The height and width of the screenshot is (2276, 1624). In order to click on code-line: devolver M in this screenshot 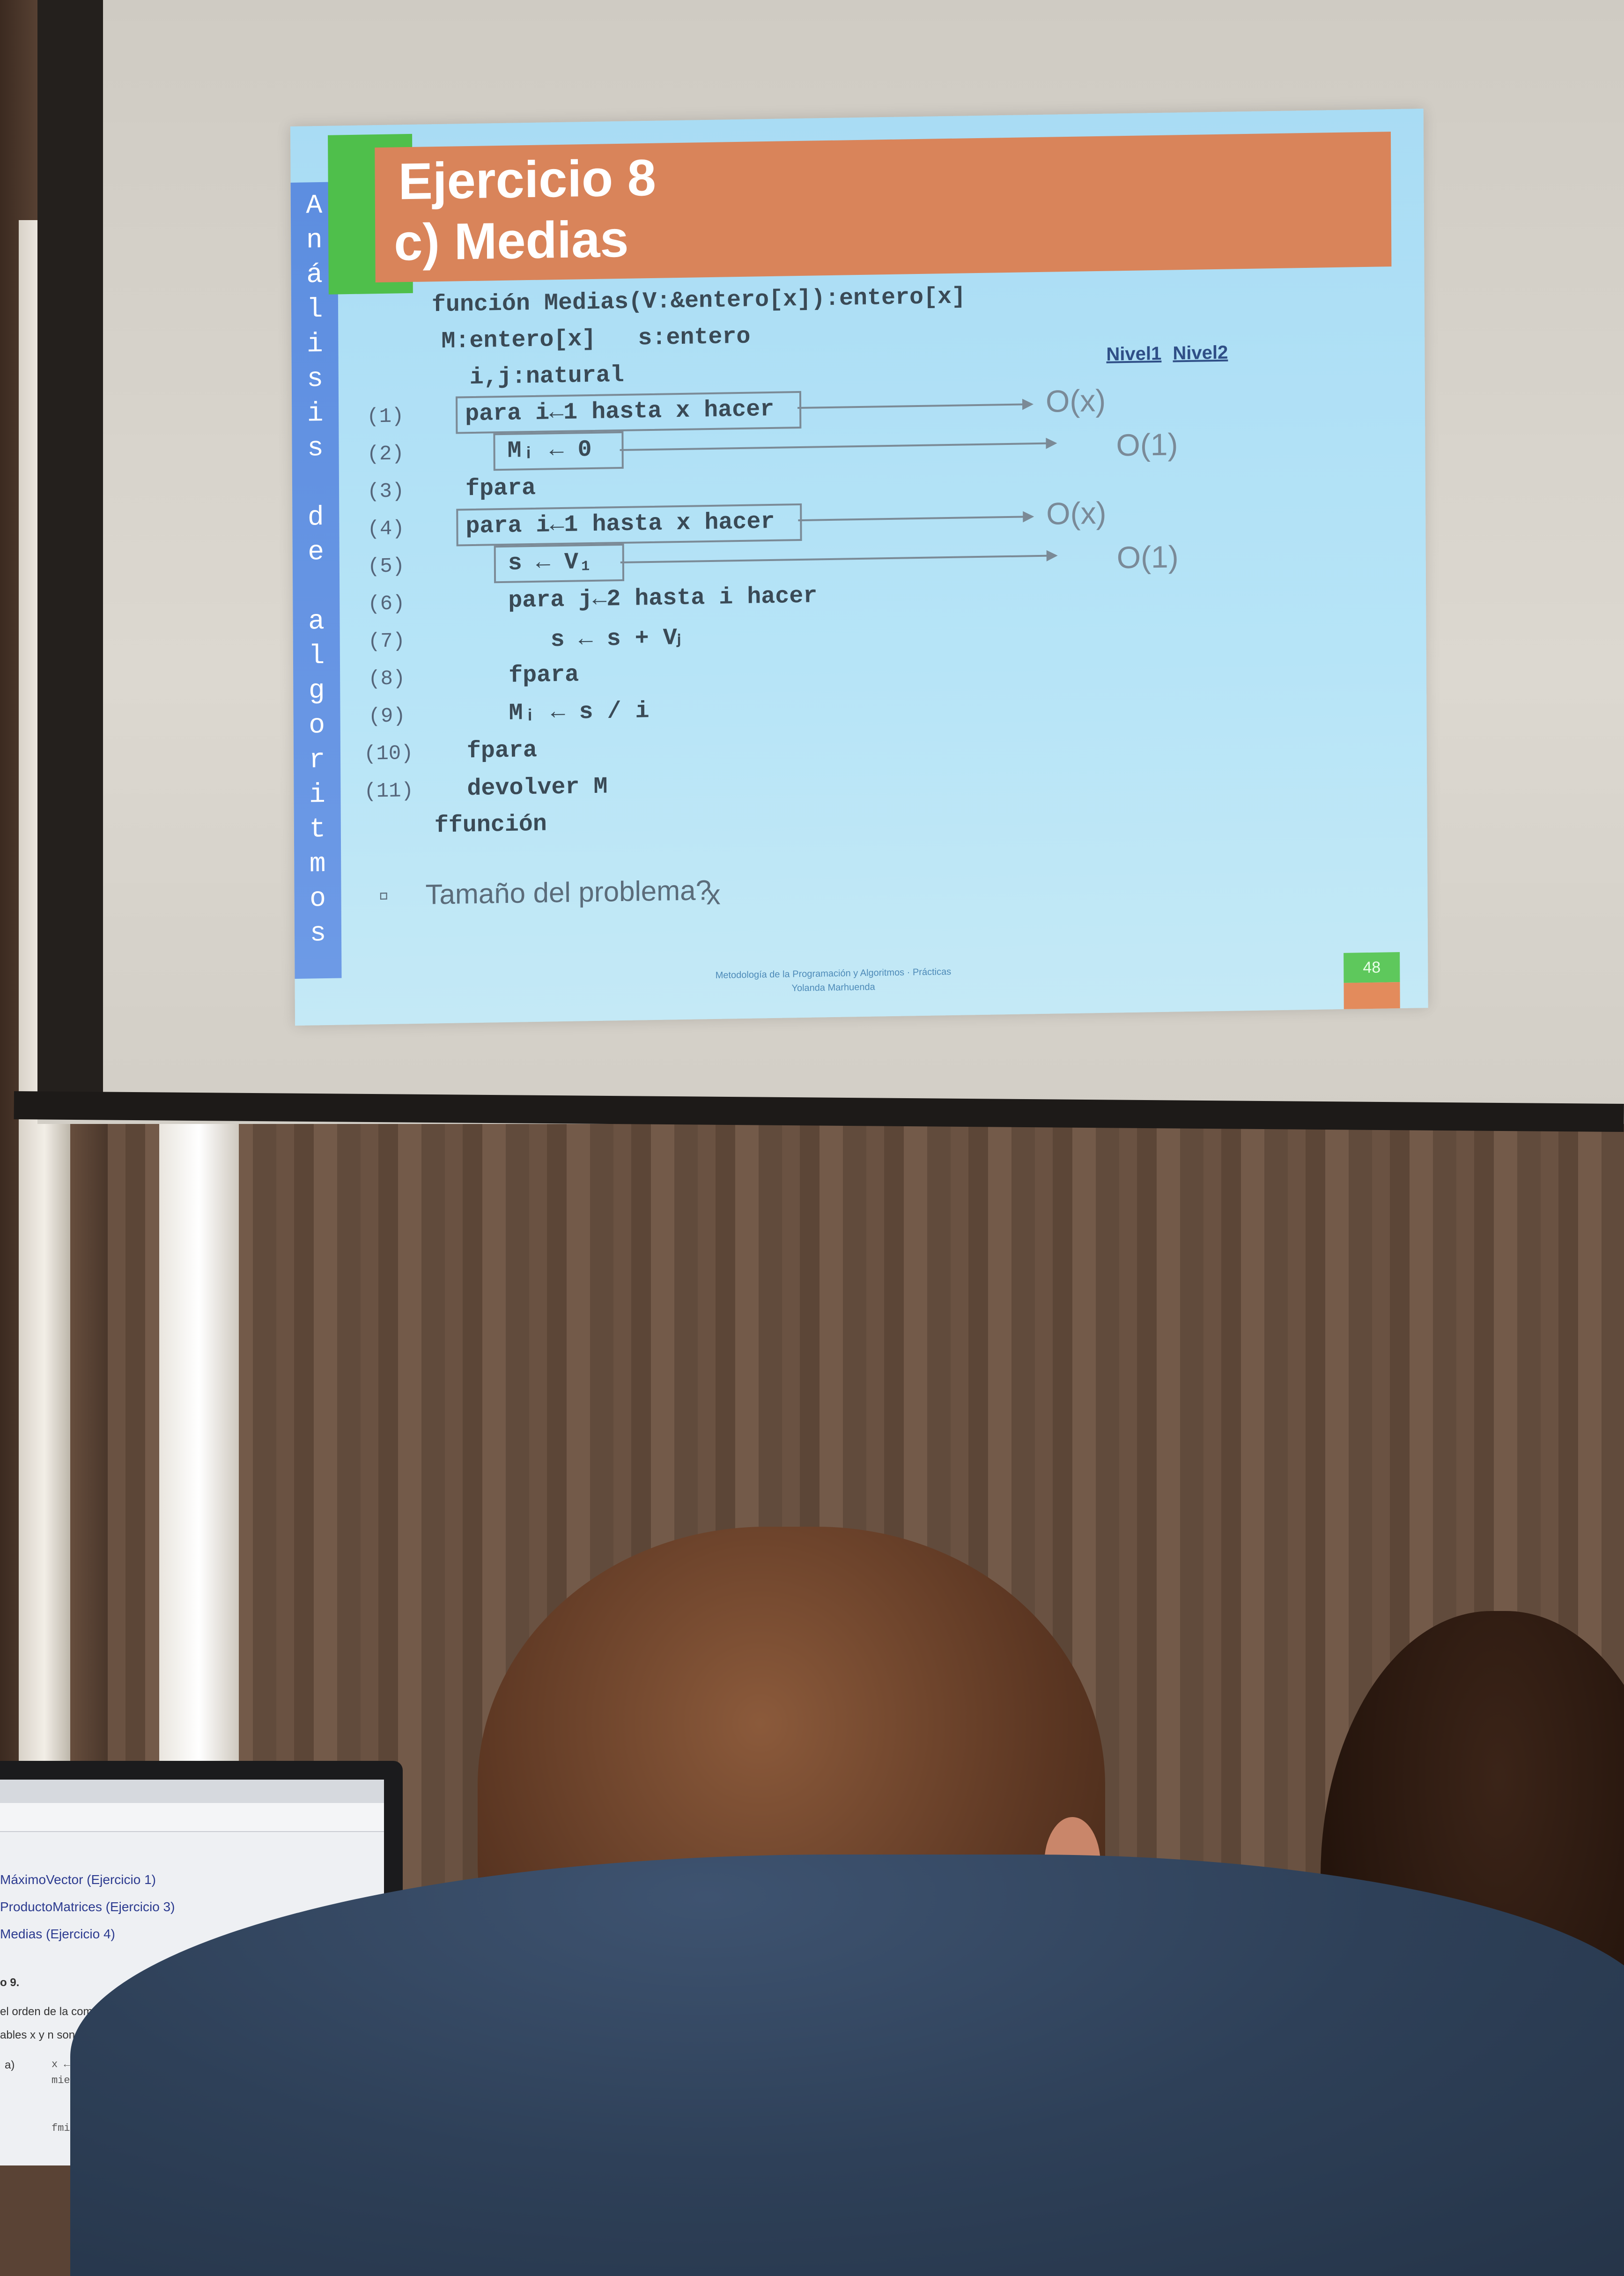, I will do `click(537, 788)`.